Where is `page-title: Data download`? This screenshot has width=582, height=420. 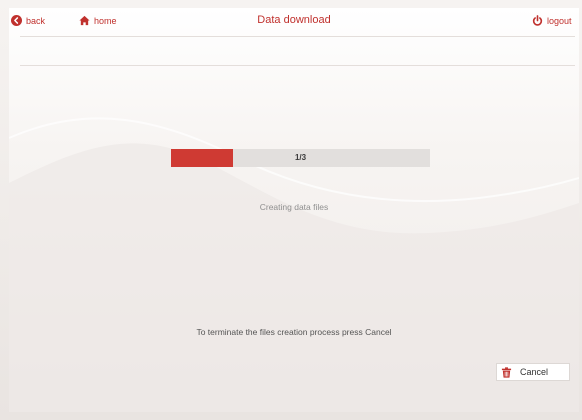
page-title: Data download is located at coordinates (294, 20).